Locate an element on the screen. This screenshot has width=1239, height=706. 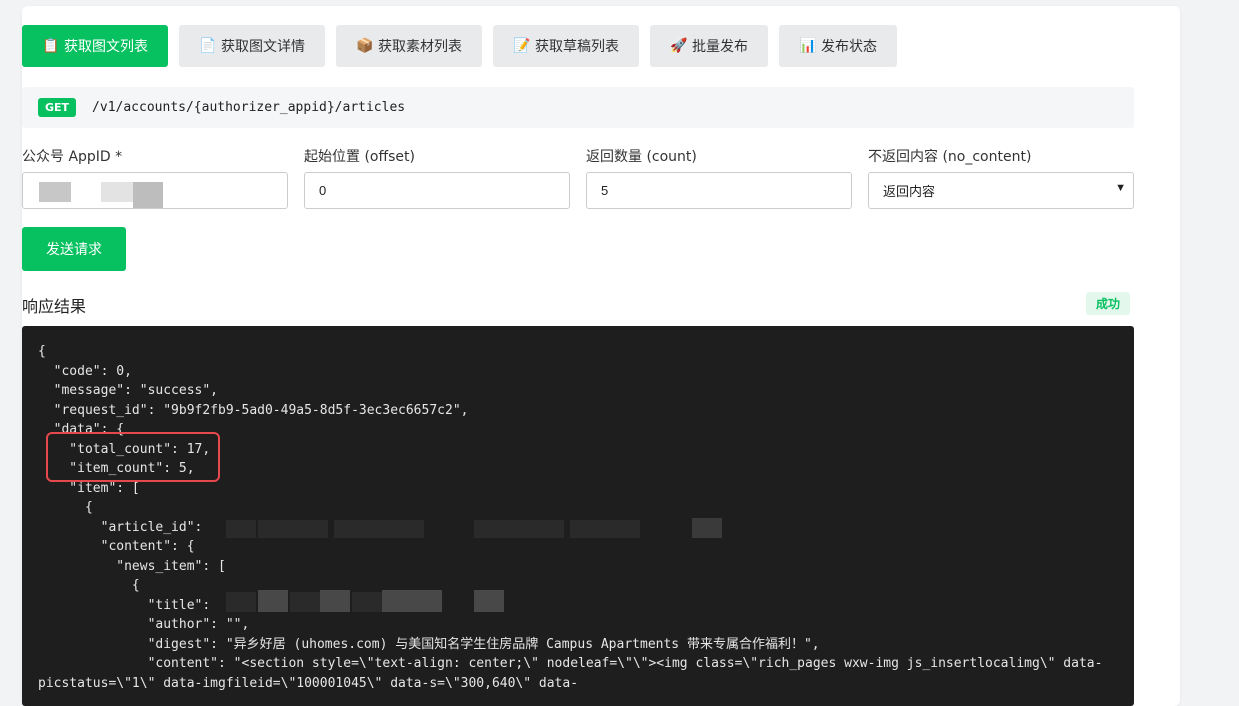
tab-label: 获取图文列表 is located at coordinates (106, 47).